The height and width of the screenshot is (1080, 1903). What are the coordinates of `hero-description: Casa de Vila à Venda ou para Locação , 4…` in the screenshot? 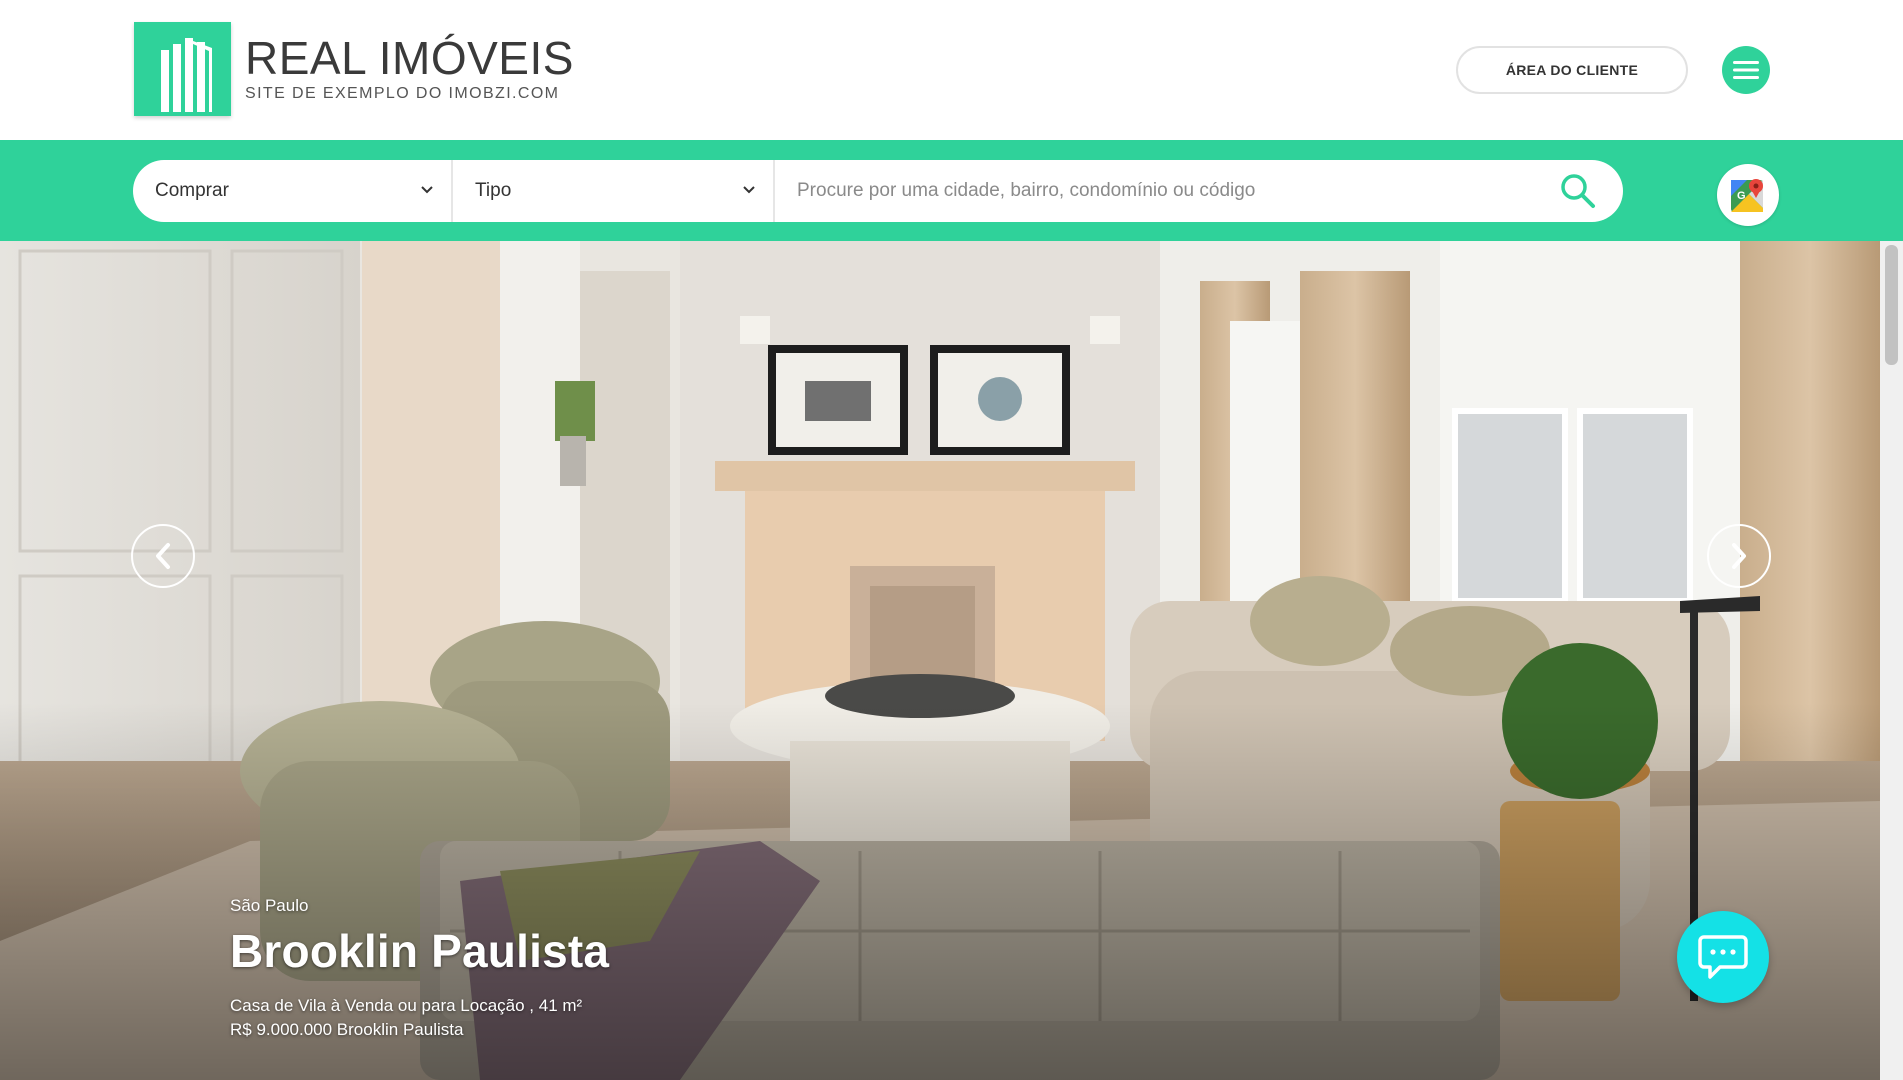 It's located at (406, 1005).